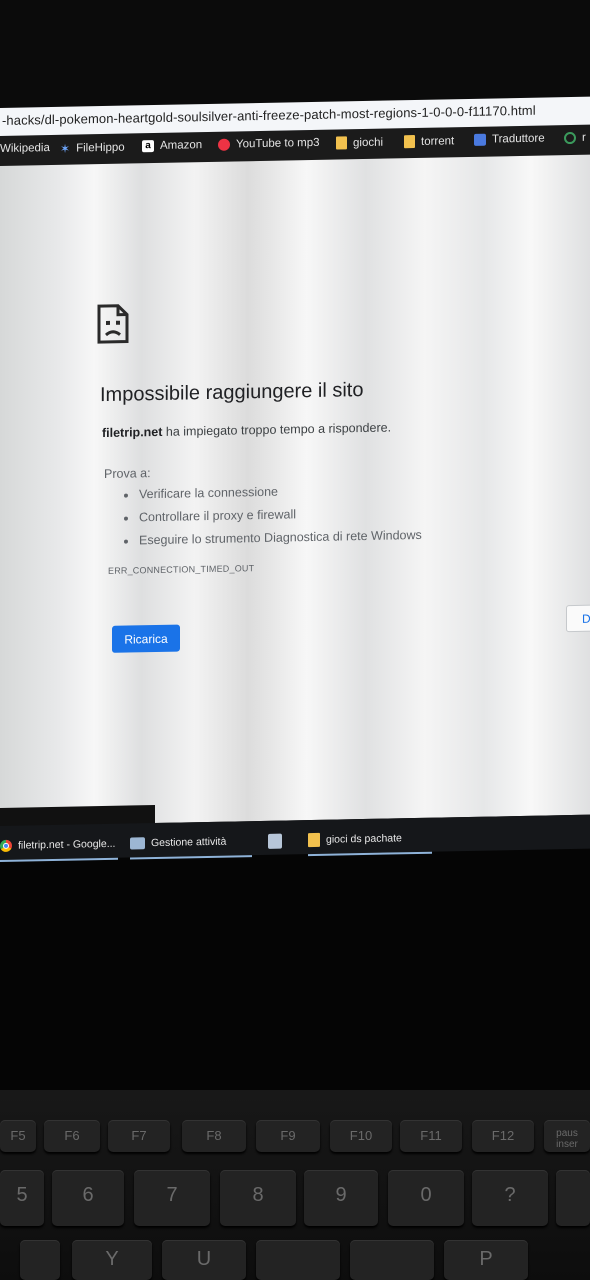 The width and height of the screenshot is (590, 1280). Describe the element at coordinates (584, 137) in the screenshot. I see `bookmark-label: r` at that location.